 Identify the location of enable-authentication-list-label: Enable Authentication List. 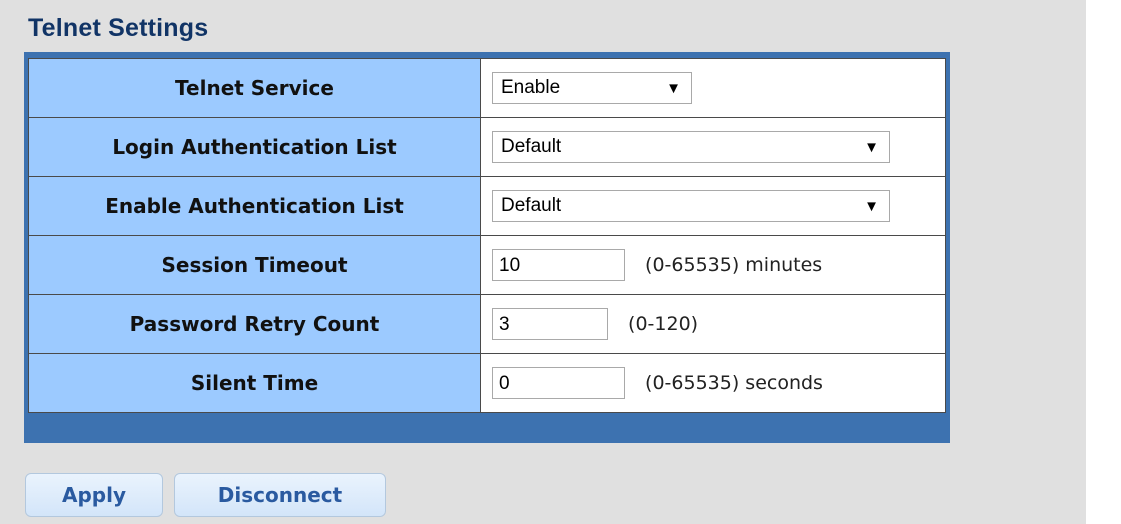
(254, 206).